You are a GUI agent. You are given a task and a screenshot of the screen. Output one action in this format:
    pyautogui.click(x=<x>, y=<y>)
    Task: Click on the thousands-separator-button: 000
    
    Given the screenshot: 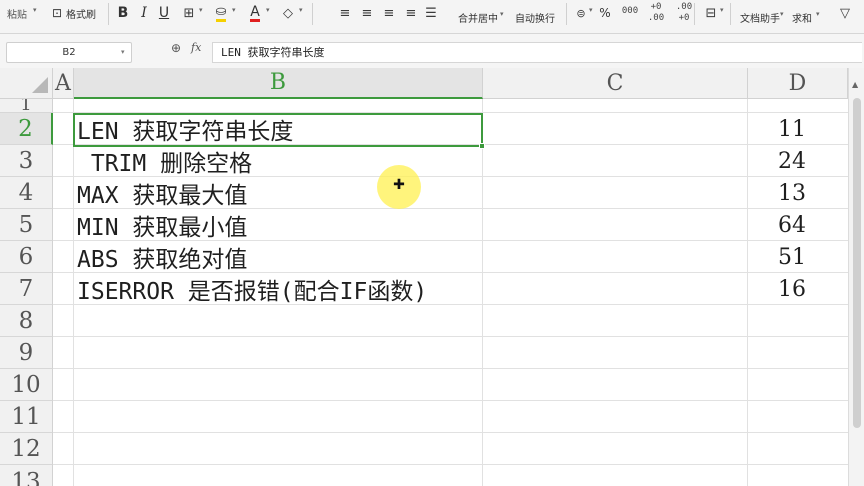 What is the action you would take?
    pyautogui.click(x=630, y=11)
    